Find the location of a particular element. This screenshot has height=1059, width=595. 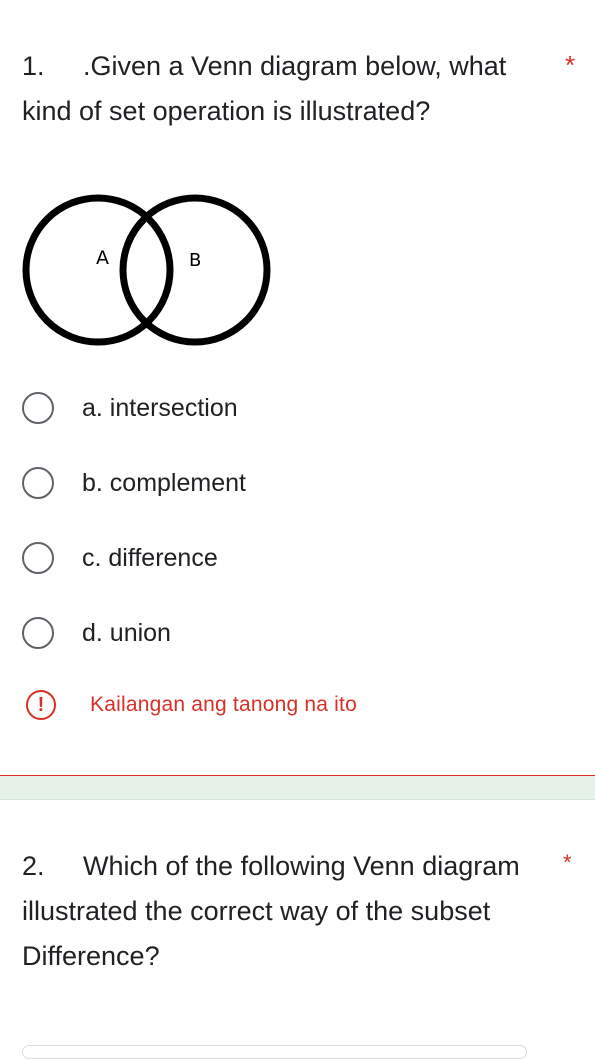

image-container is located at coordinates (274, 1052).